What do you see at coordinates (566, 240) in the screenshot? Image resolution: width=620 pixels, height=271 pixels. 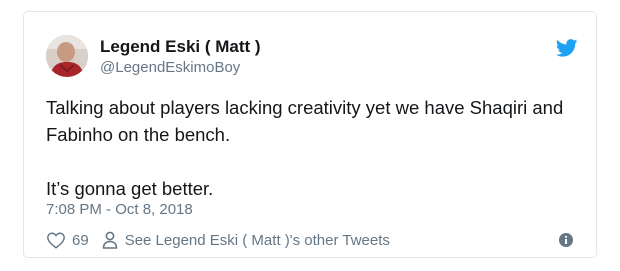 I see `info-icon` at bounding box center [566, 240].